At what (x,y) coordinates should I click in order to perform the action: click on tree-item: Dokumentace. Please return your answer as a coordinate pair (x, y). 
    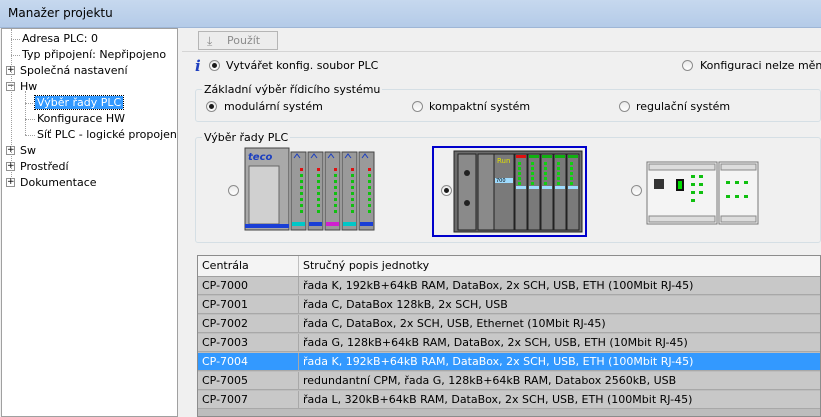
    Looking at the image, I should click on (58, 183).